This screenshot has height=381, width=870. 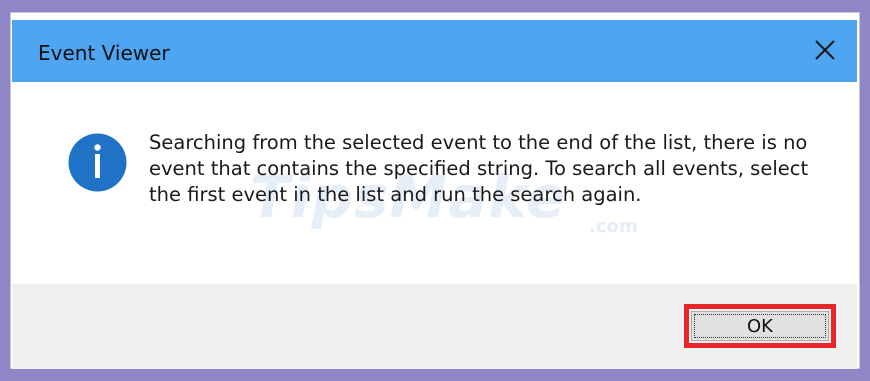 I want to click on info-icon, so click(x=97, y=162).